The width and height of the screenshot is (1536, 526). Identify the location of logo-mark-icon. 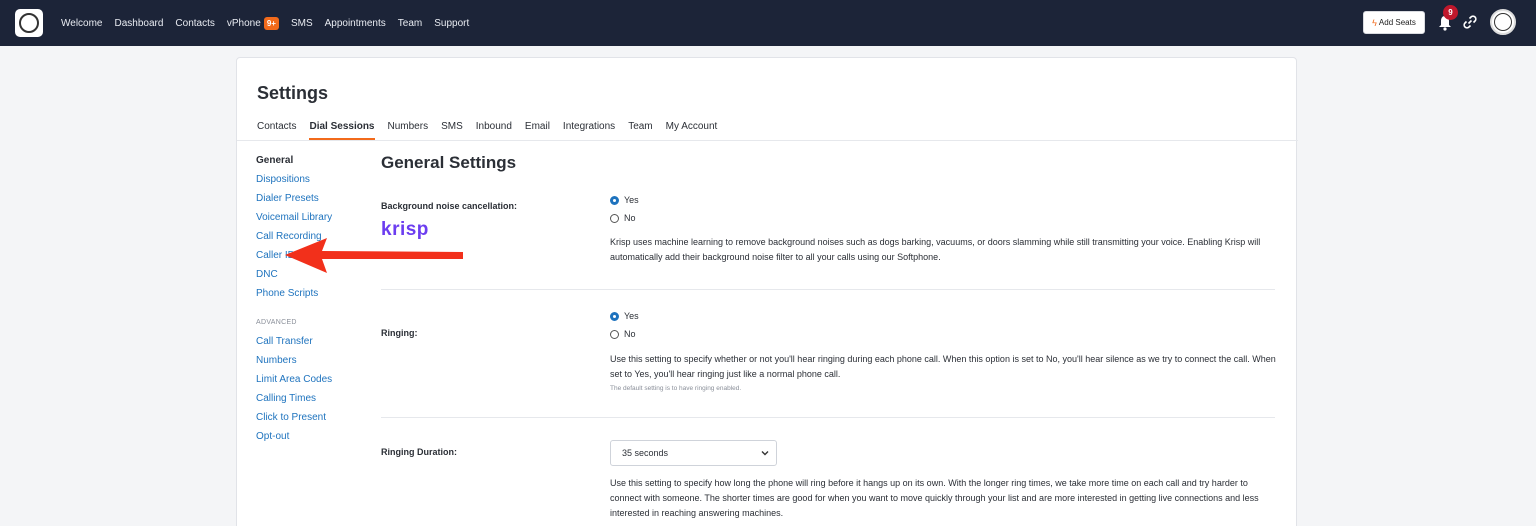
(29, 23).